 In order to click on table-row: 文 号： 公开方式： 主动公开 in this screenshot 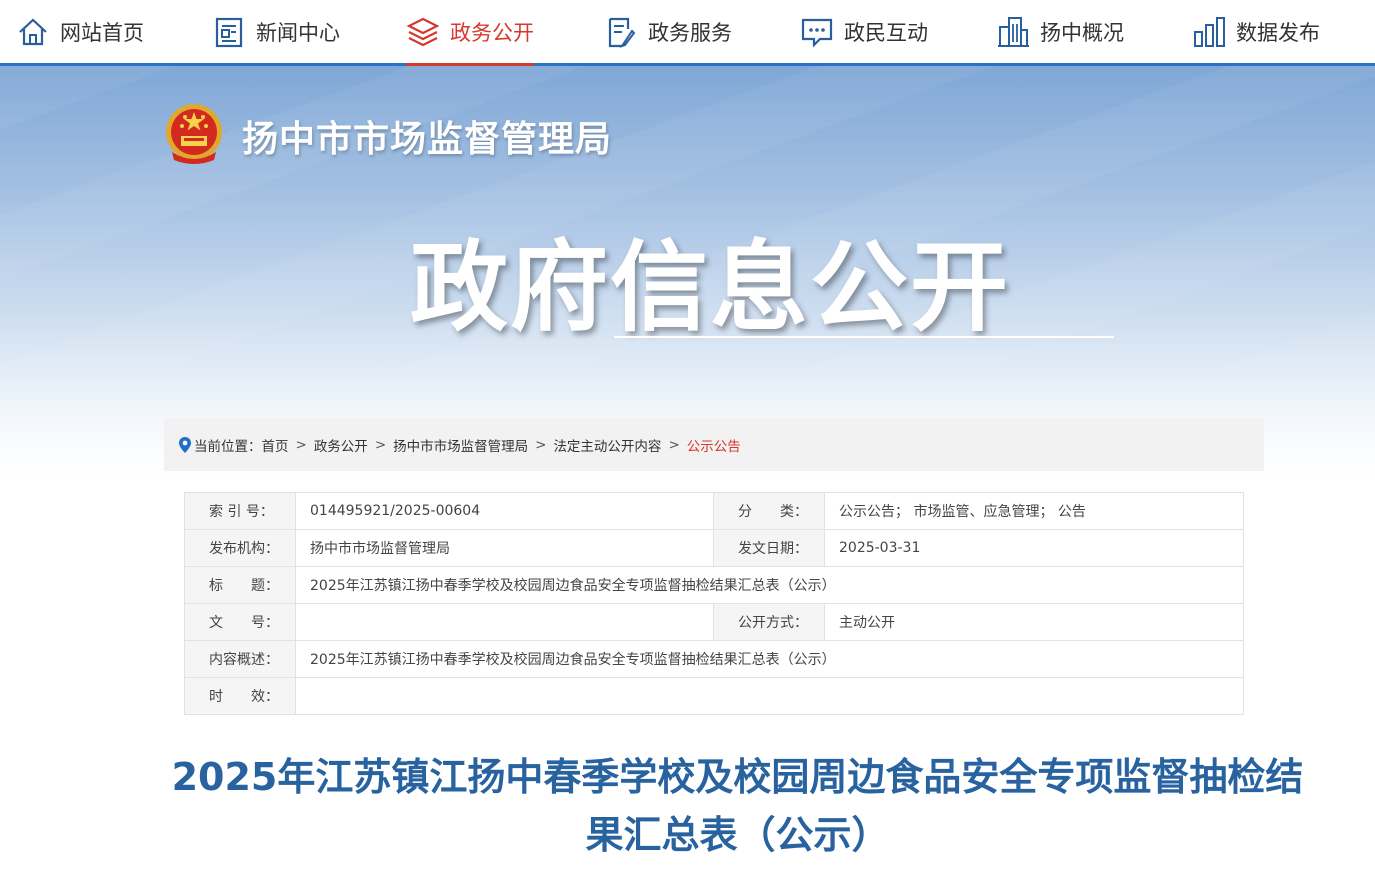, I will do `click(714, 622)`.